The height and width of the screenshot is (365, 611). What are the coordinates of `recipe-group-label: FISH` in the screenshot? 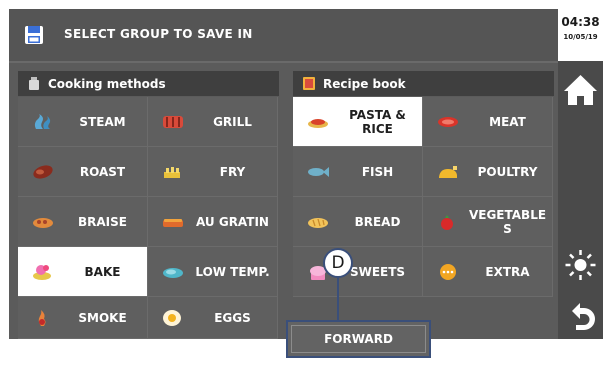 It's located at (377, 171).